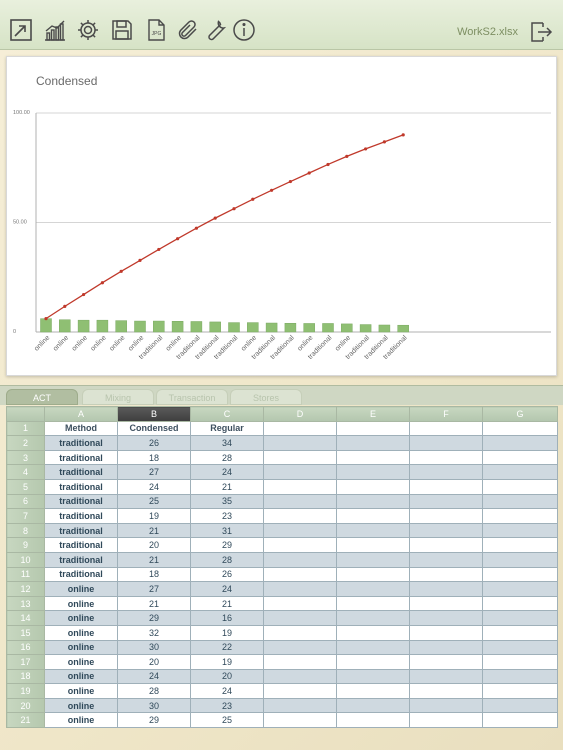 Image resolution: width=563 pixels, height=750 pixels. I want to click on wrench-icon, so click(216, 30).